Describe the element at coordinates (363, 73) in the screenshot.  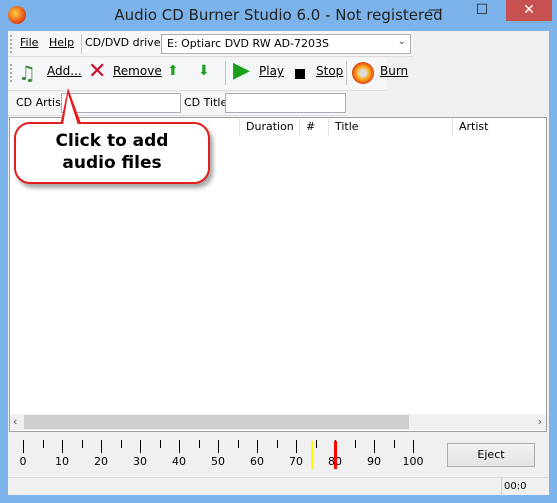
I see `burn-icon` at that location.